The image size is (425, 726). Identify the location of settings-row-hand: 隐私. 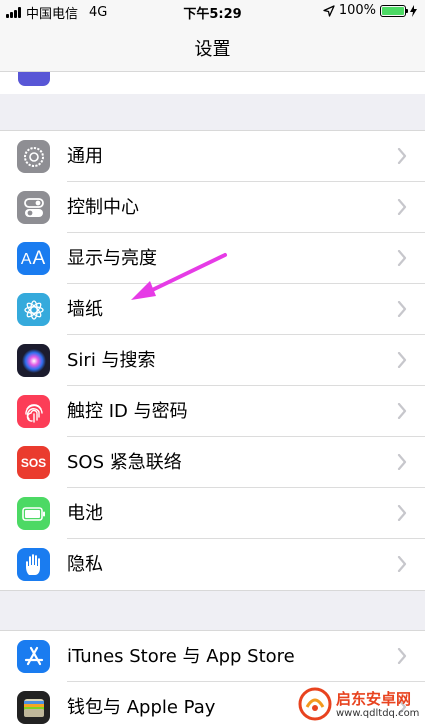
(212, 564).